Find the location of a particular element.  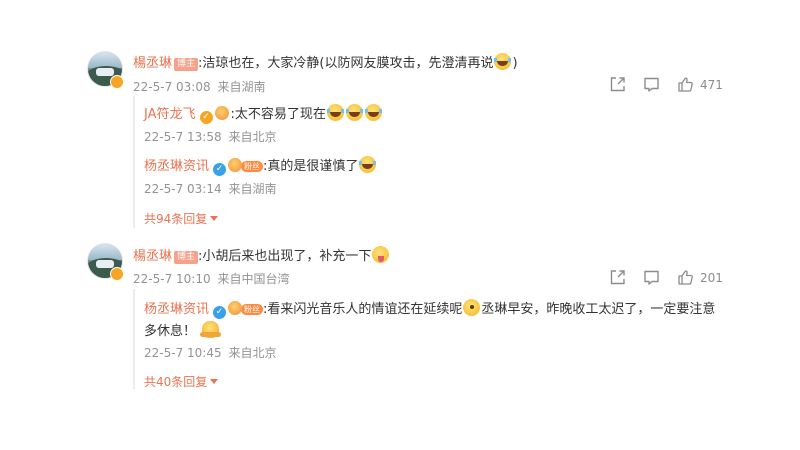

like-button: 471 is located at coordinates (700, 84).